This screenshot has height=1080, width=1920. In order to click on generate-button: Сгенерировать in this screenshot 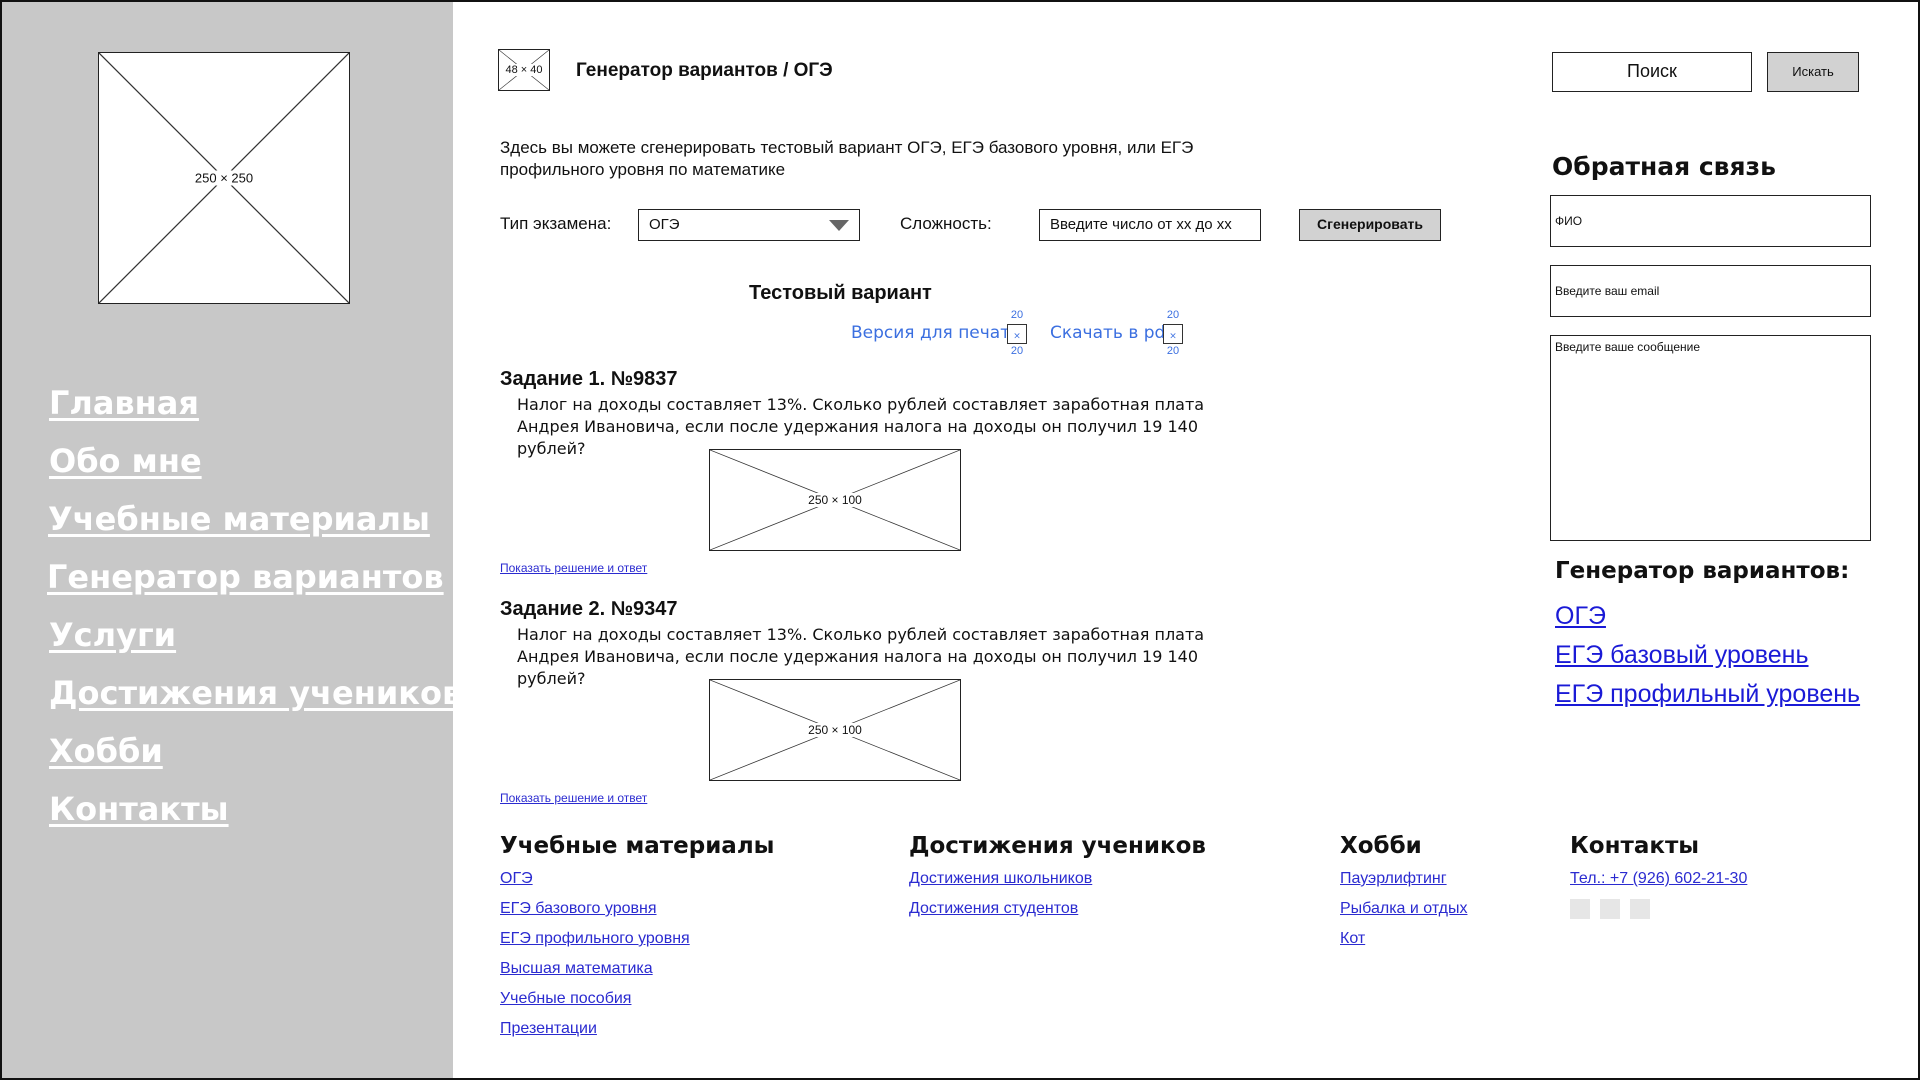, I will do `click(1370, 225)`.